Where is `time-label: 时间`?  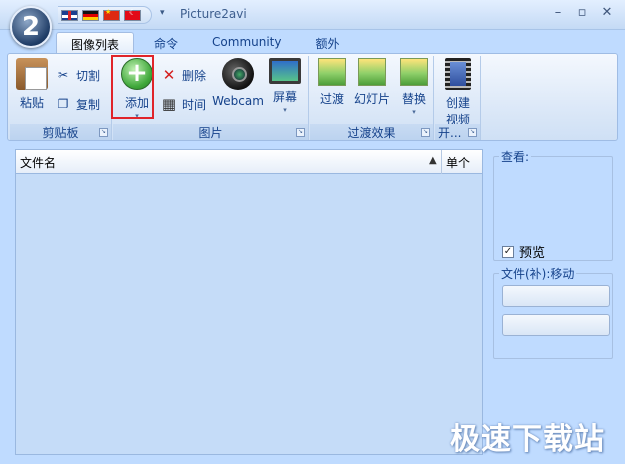 time-label: 时间 is located at coordinates (194, 104).